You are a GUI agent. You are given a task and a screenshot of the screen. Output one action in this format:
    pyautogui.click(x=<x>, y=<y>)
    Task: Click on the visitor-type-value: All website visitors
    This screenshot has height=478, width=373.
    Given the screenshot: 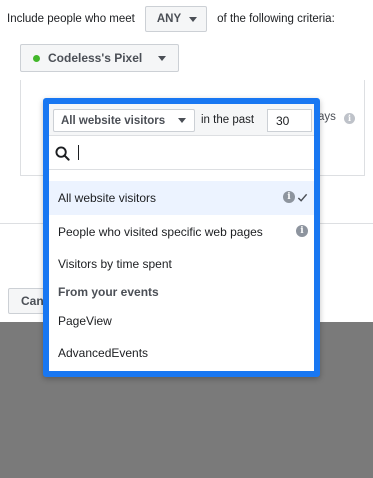 What is the action you would take?
    pyautogui.click(x=113, y=120)
    